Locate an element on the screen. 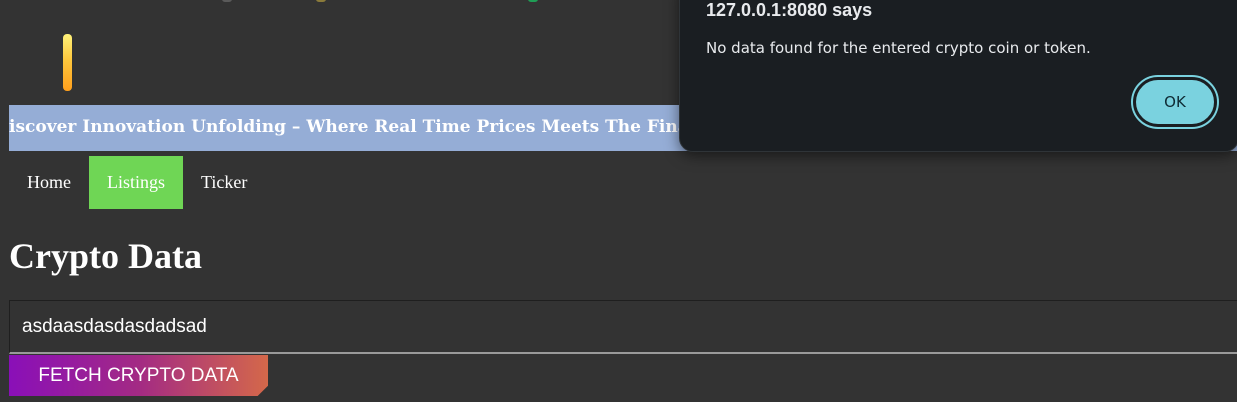 The image size is (1237, 402). page-title: Crypto Data is located at coordinates (105, 256).